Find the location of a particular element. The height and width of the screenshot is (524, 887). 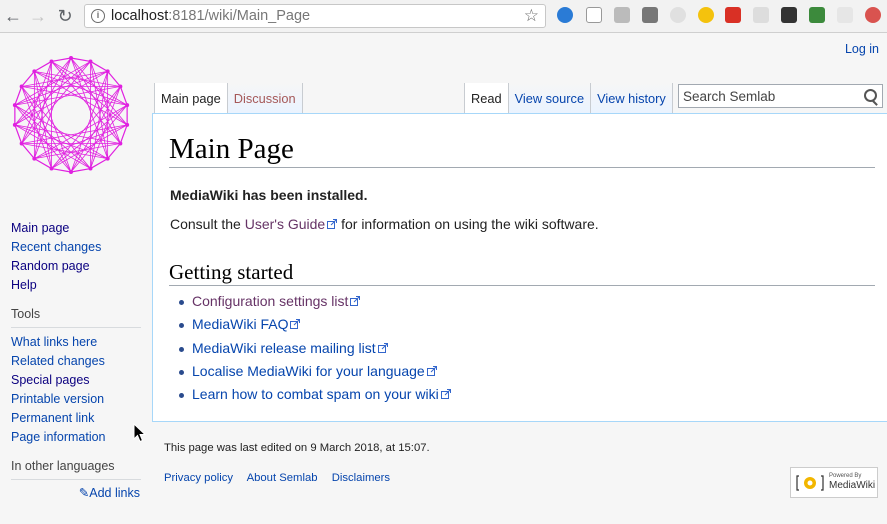

star-icon: ☆ is located at coordinates (531, 16).